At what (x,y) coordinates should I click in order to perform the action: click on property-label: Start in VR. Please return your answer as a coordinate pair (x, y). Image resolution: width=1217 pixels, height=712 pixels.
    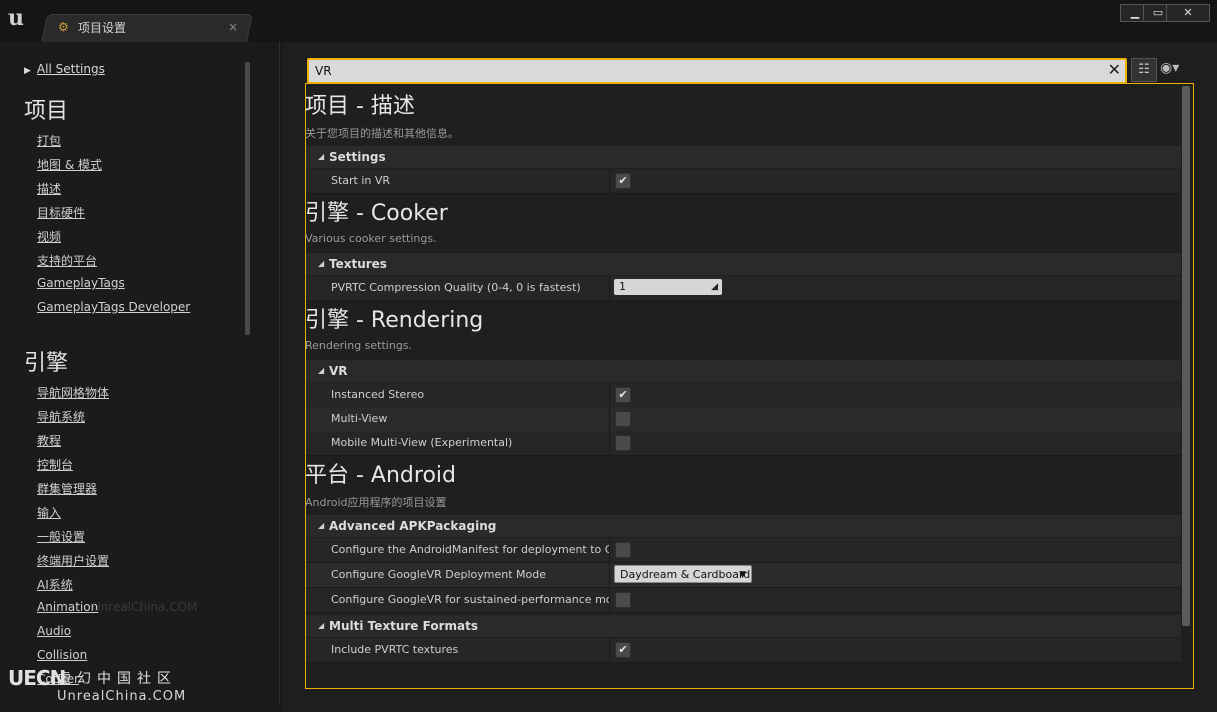
    Looking at the image, I should click on (361, 180).